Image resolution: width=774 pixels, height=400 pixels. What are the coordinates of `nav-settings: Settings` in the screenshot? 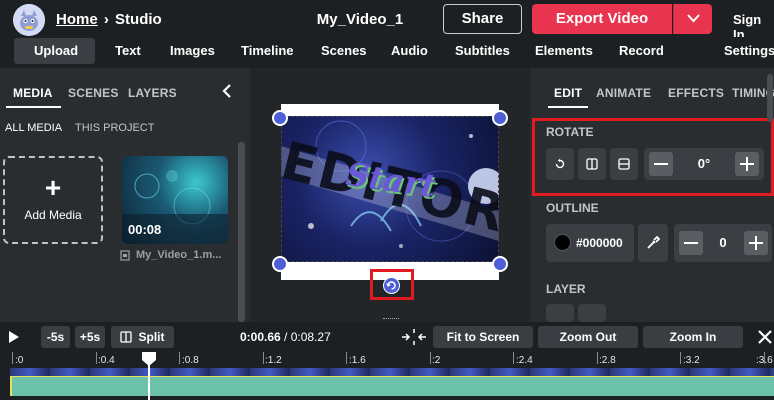 It's located at (749, 50).